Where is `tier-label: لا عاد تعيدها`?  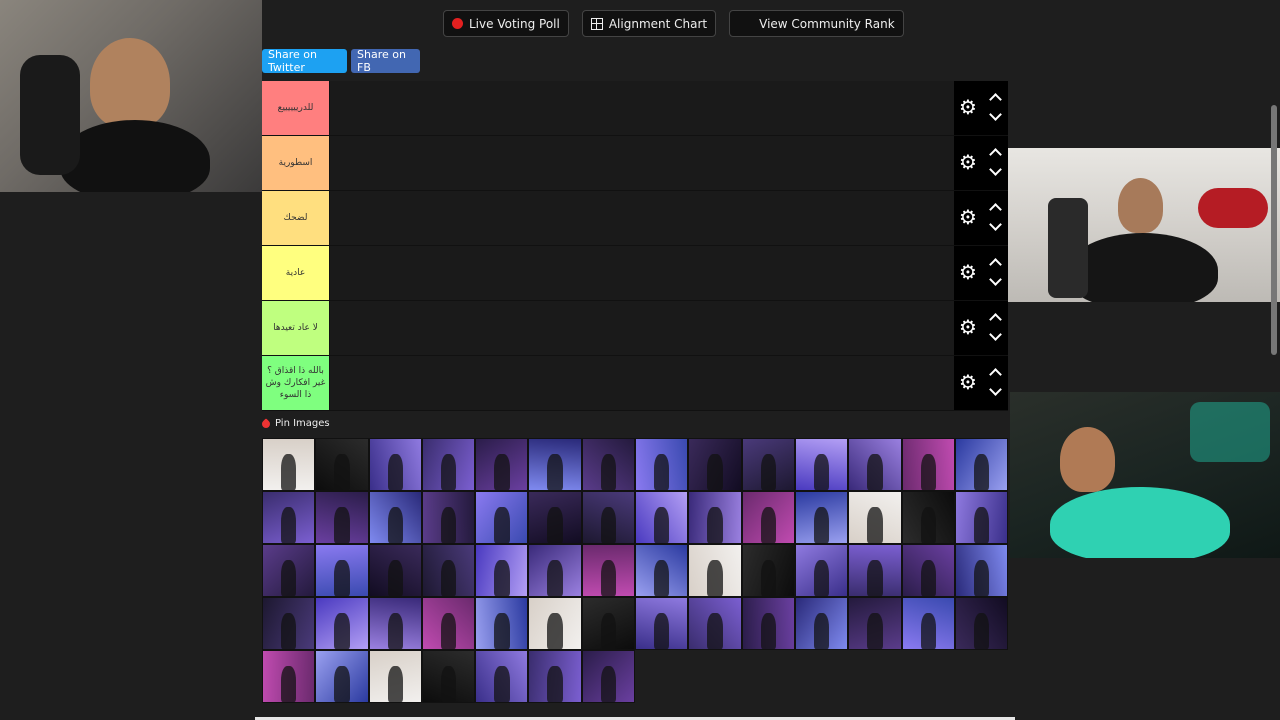
tier-label: لا عاد تعيدها is located at coordinates (295, 328).